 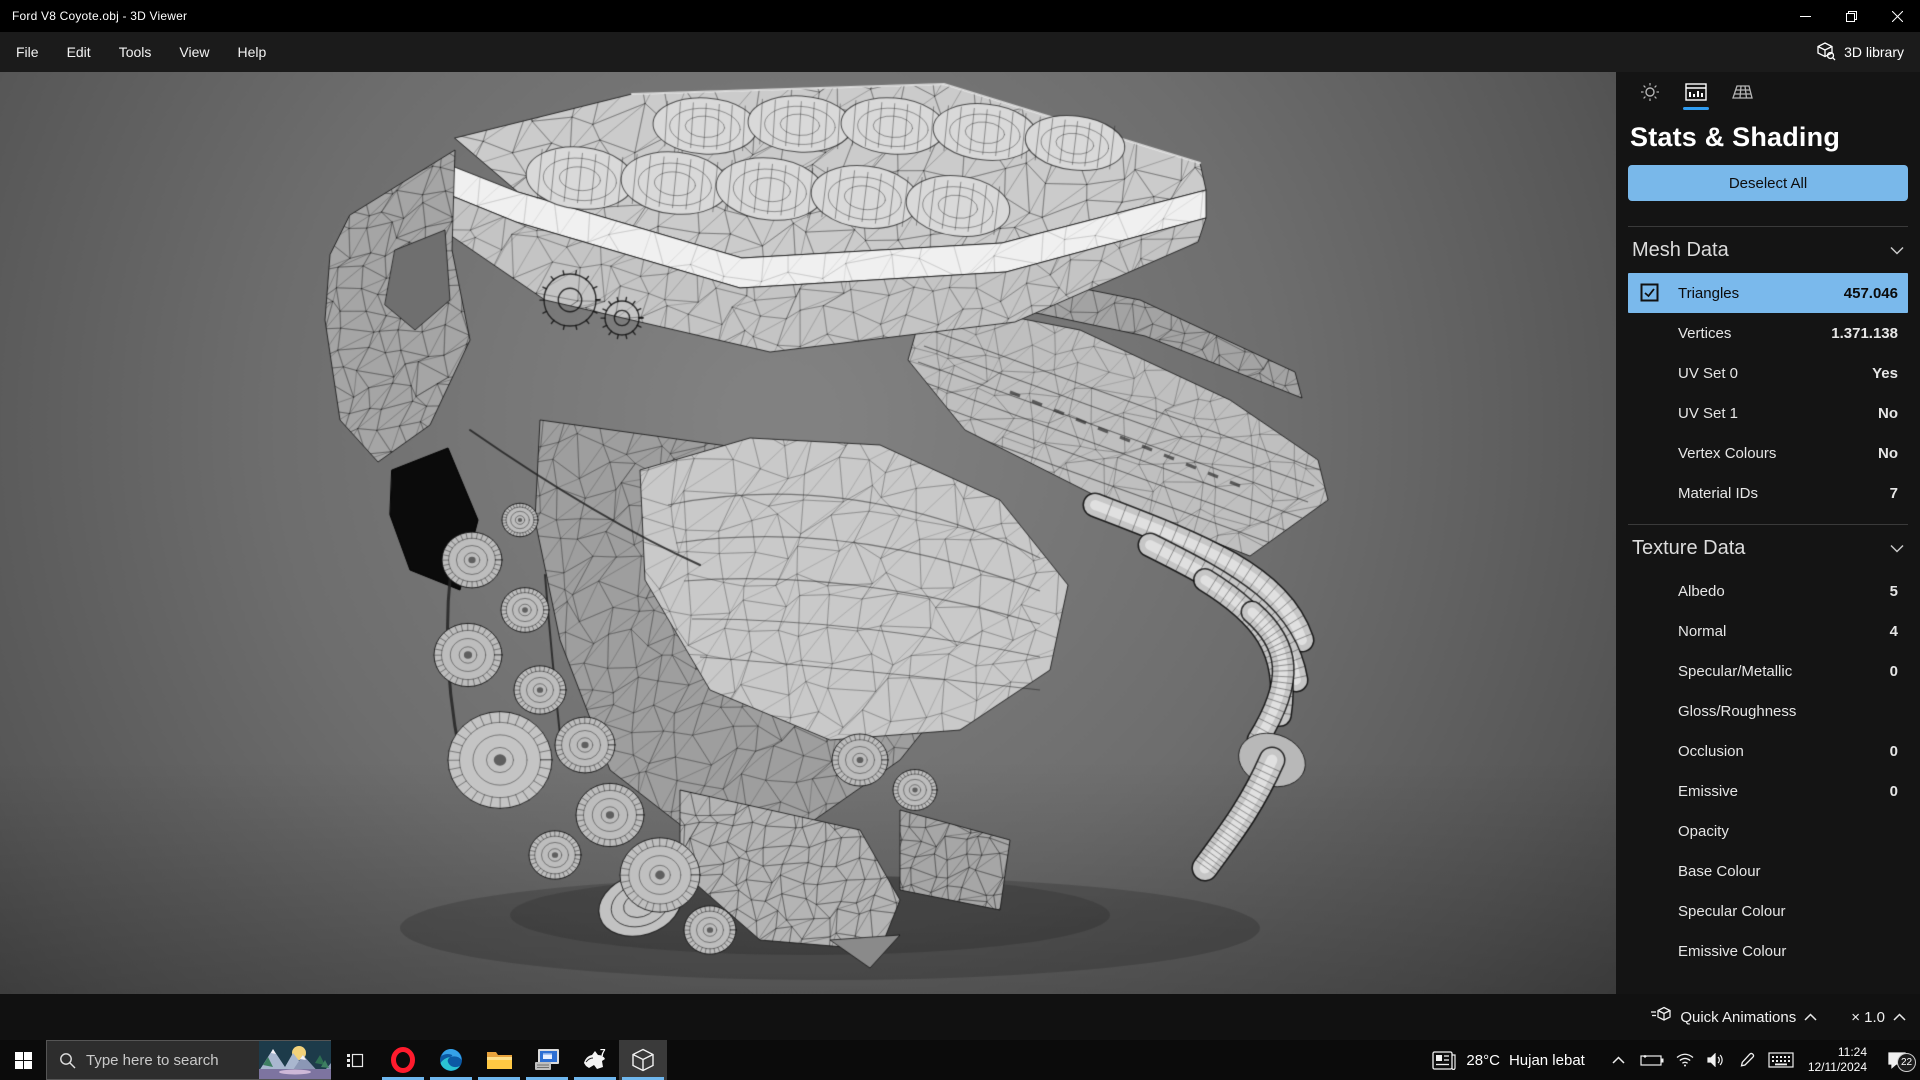 What do you see at coordinates (1709, 293) in the screenshot?
I see `stat-label: Triangles` at bounding box center [1709, 293].